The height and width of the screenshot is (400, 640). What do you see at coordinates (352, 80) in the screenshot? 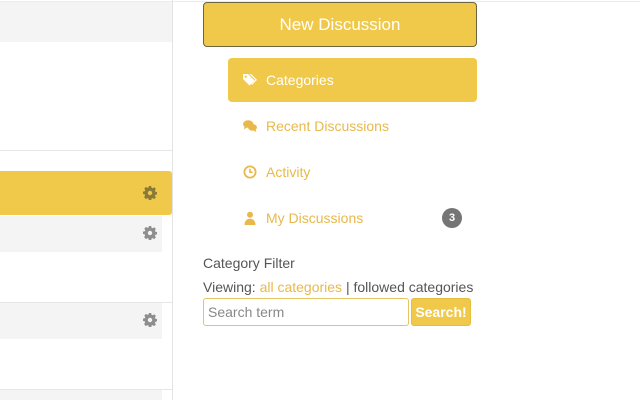
I see `sidebar-item-categories: Categories` at bounding box center [352, 80].